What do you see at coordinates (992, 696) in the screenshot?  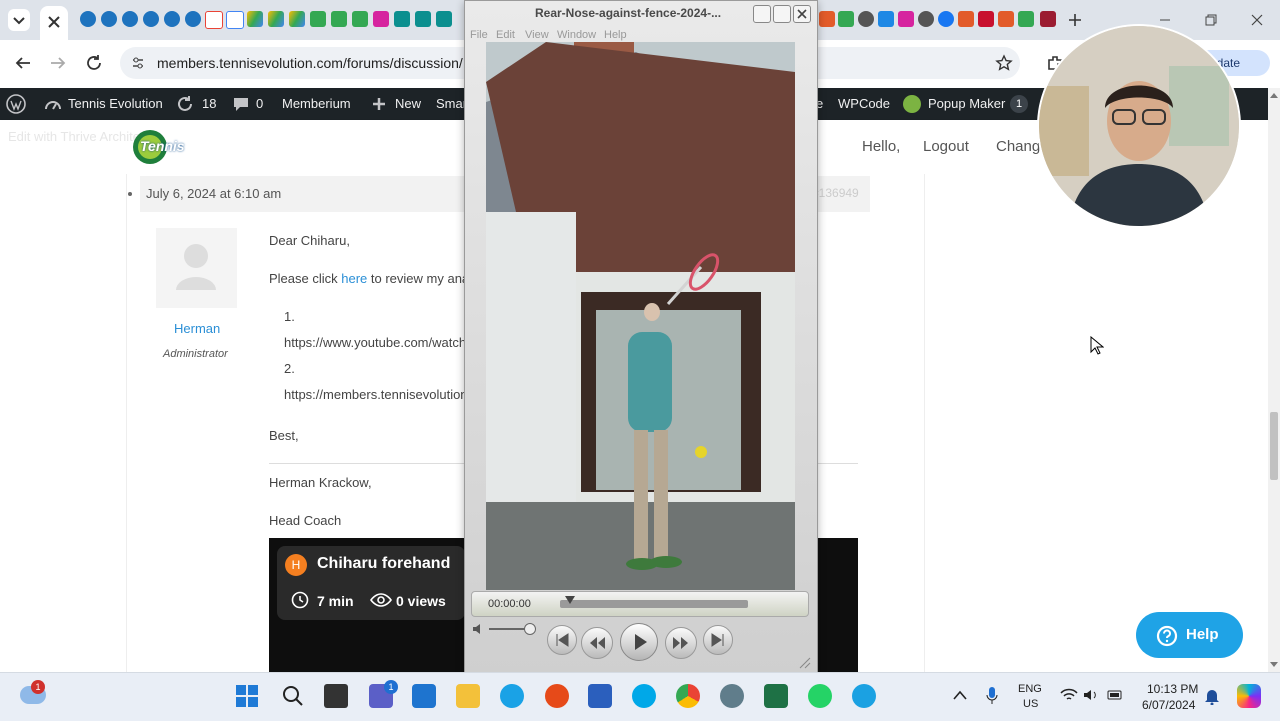 I see `microphone-icon` at bounding box center [992, 696].